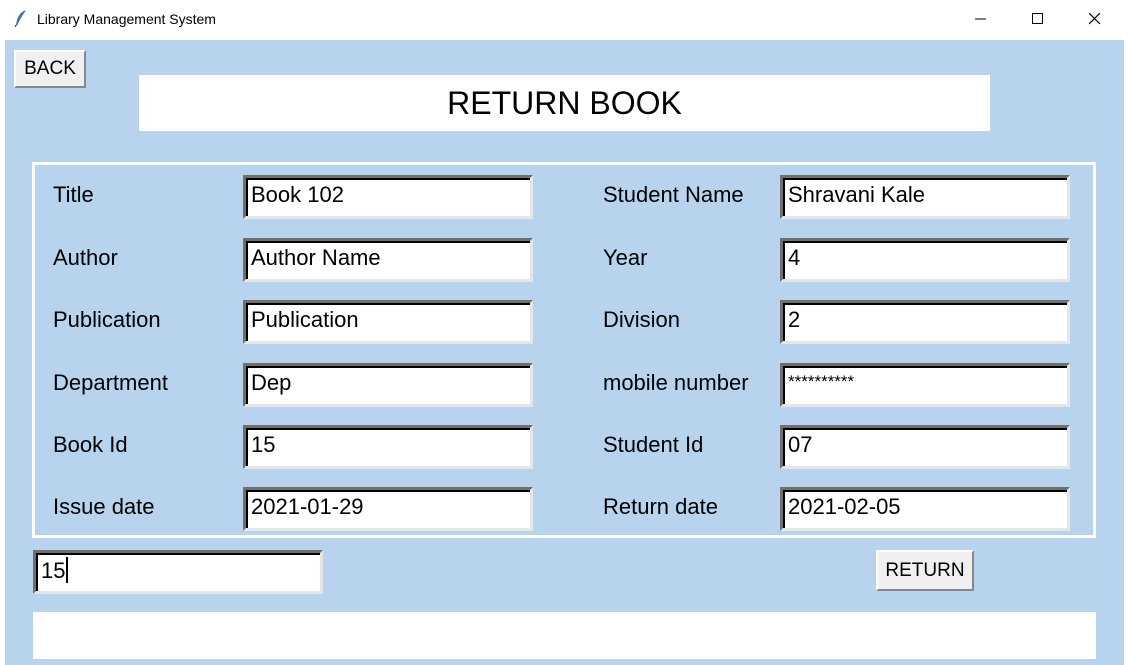 Image resolution: width=1129 pixels, height=665 pixels. I want to click on return-date-field: 2021-02-05, so click(925, 509).